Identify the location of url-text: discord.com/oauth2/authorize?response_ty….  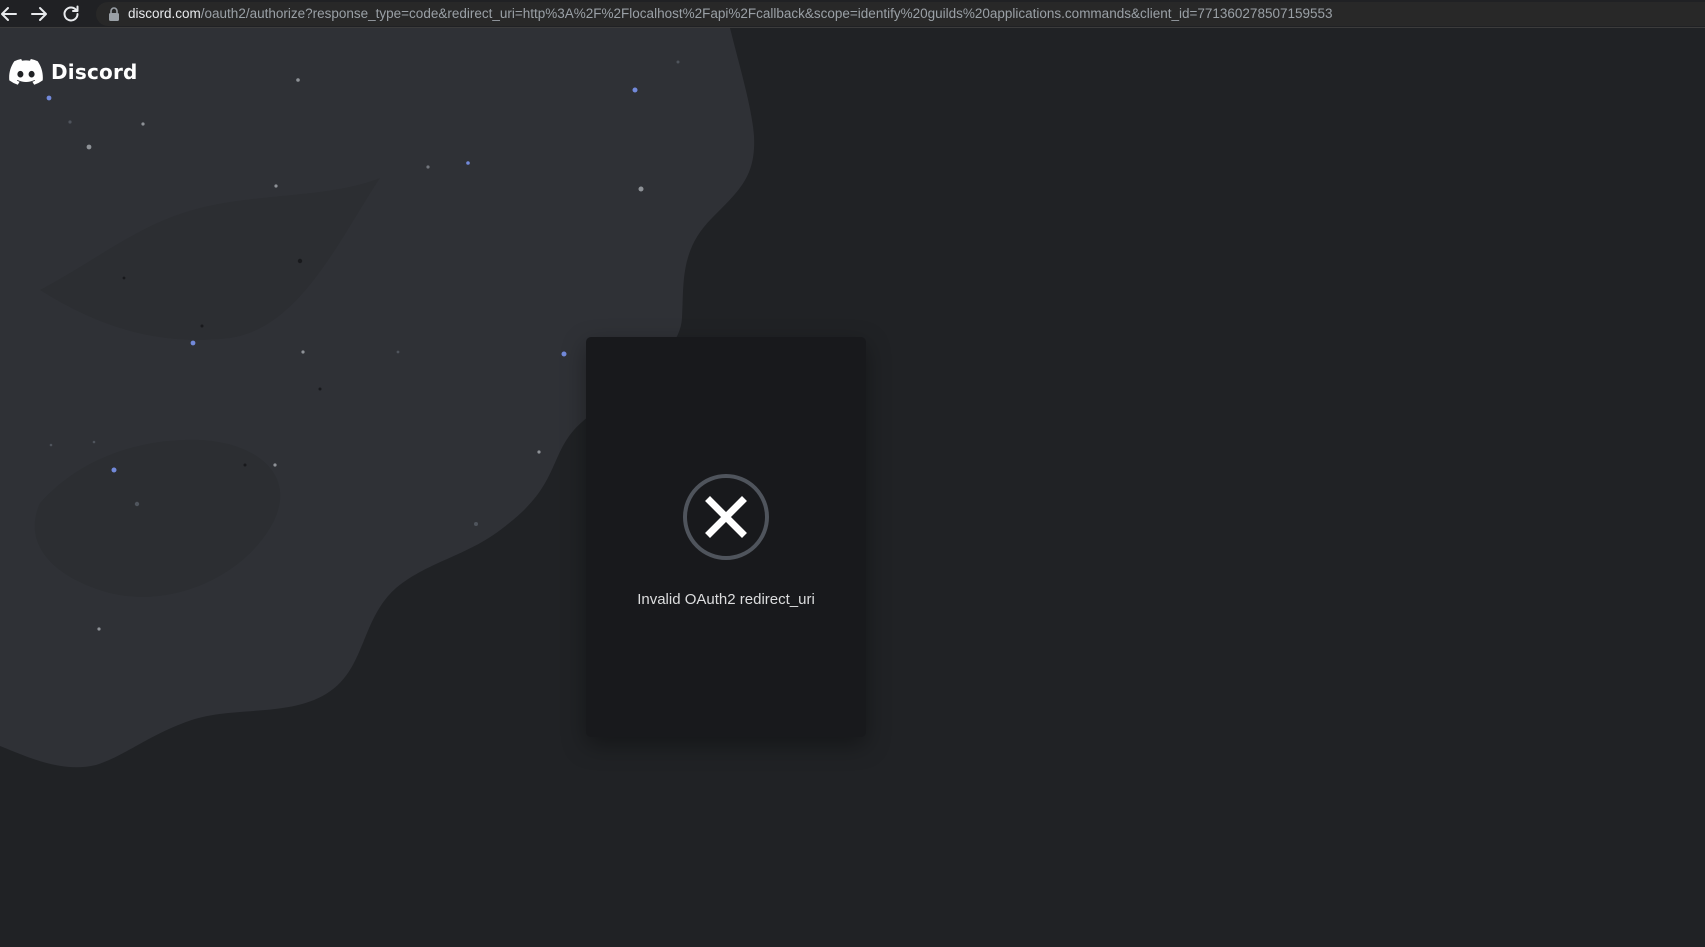
(730, 14).